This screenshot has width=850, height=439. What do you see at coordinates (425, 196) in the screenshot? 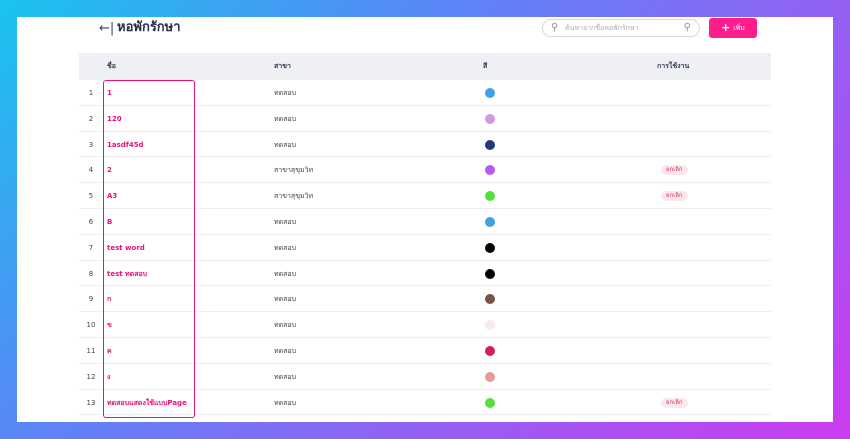
I see `table-row: 5 A3 สาขาสุขุมวิท ยกเลิก` at bounding box center [425, 196].